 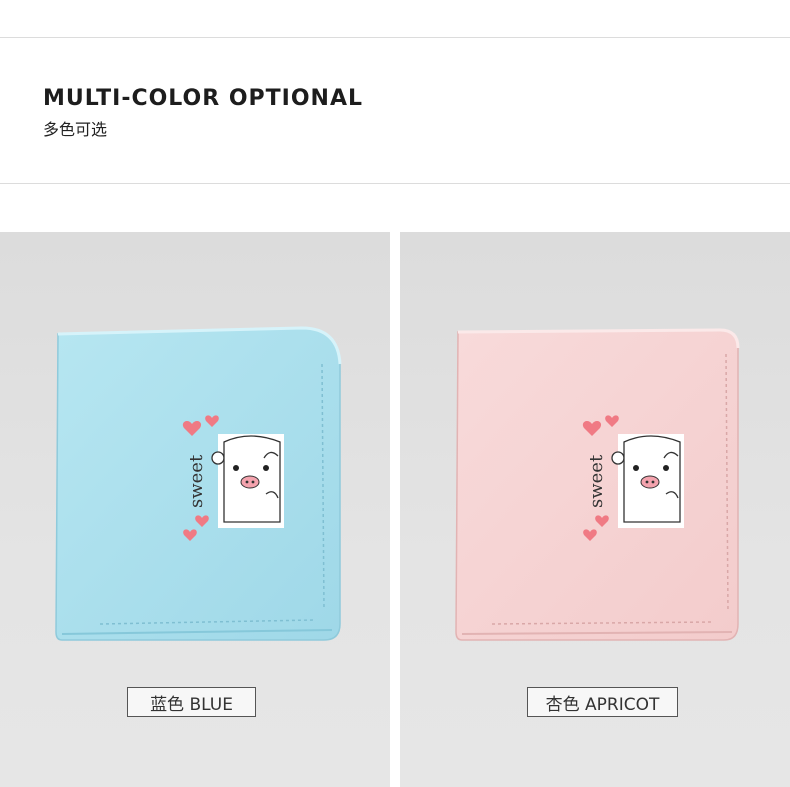 What do you see at coordinates (602, 702) in the screenshot?
I see `color-label-apricot: 杏色 APRICOT` at bounding box center [602, 702].